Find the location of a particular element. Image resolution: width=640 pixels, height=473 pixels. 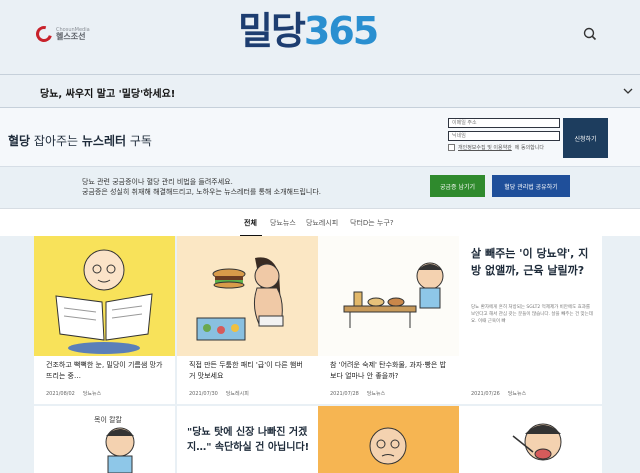

newsletter-form: 개인정보수집 및 이용약관 에 동의합니다 is located at coordinates (504, 134).